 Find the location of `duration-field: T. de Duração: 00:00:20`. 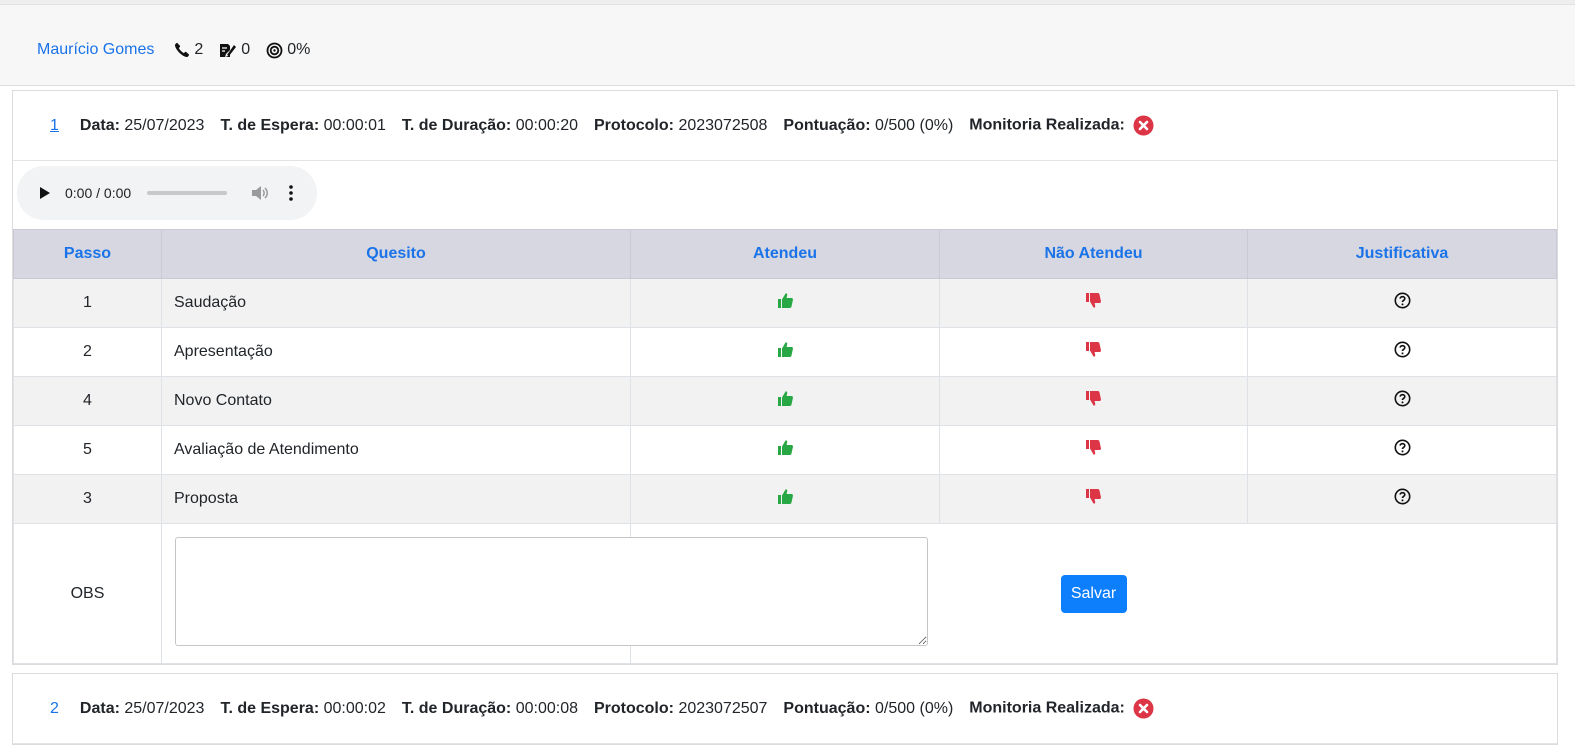

duration-field: T. de Duração: 00:00:20 is located at coordinates (490, 126).